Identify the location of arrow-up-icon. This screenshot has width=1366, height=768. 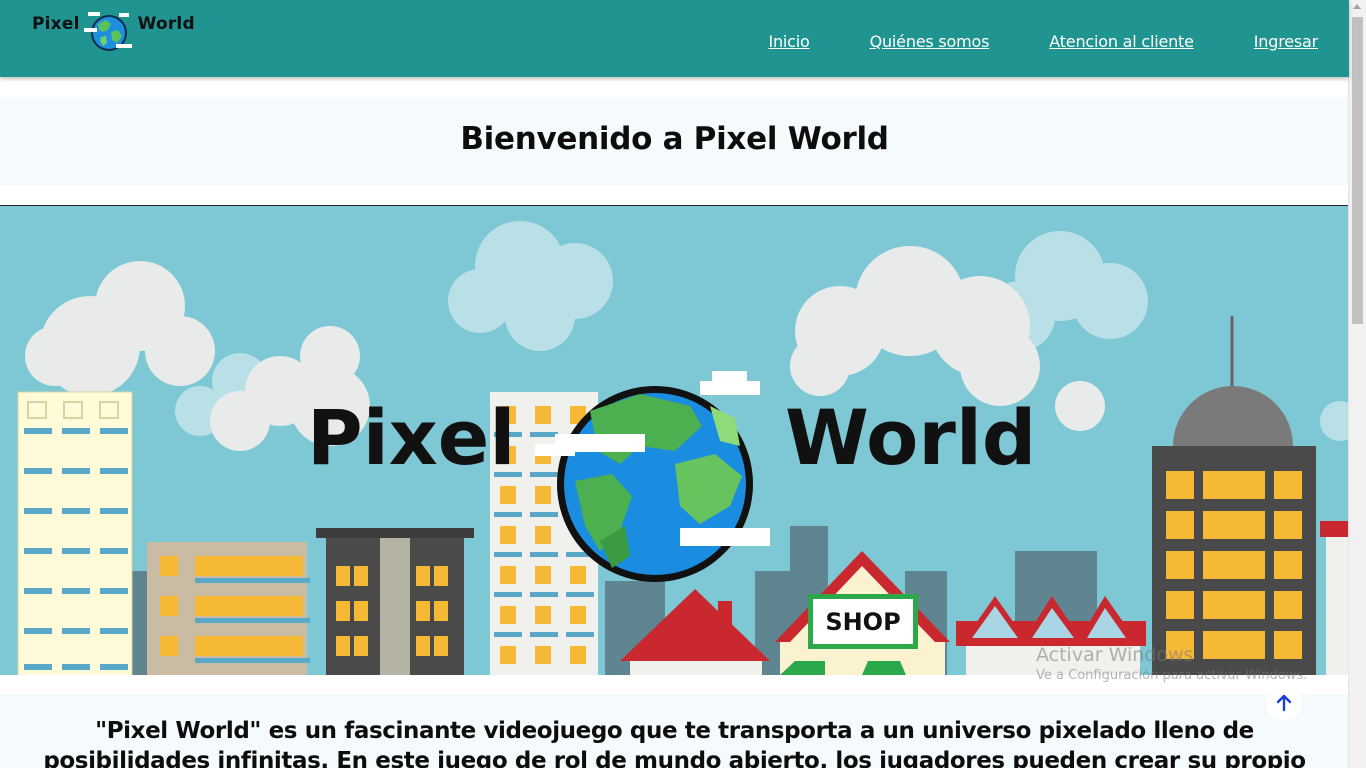
(1284, 703).